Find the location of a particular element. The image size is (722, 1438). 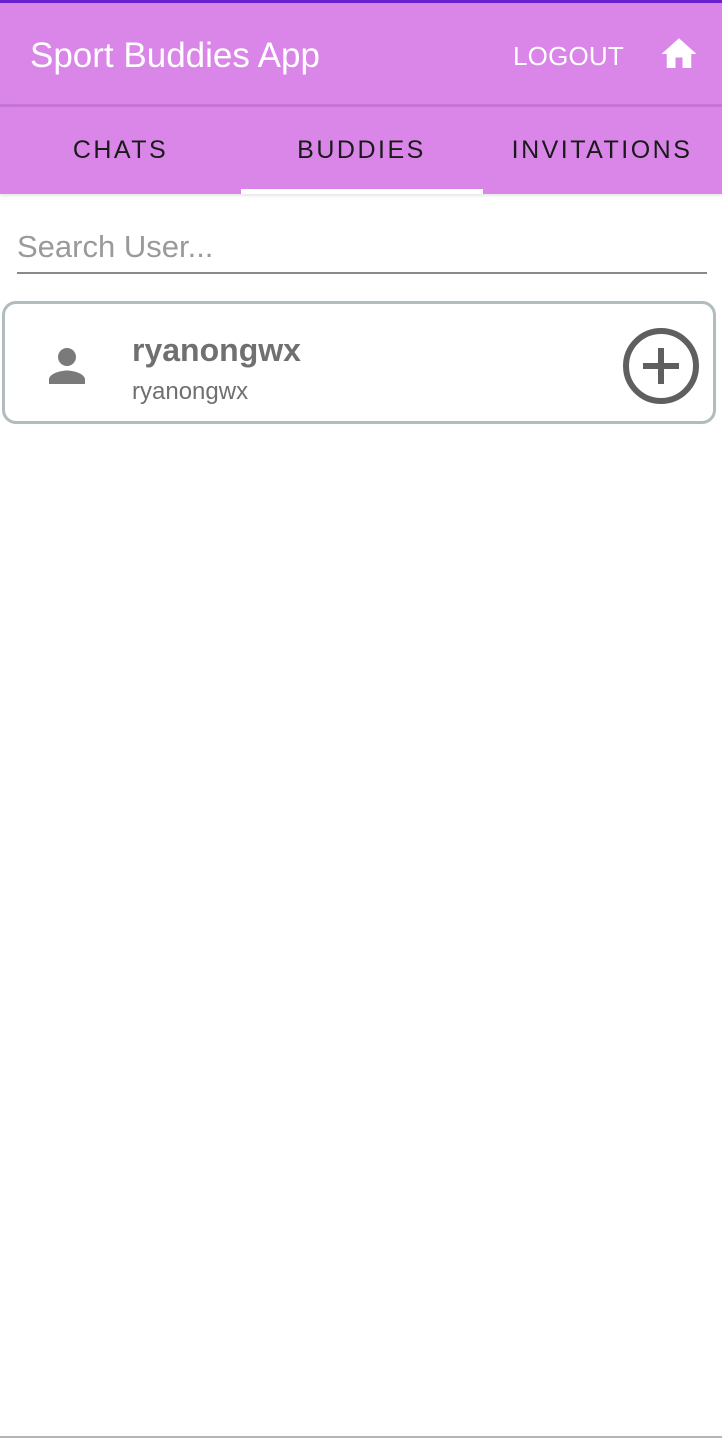

home-button is located at coordinates (679, 54).